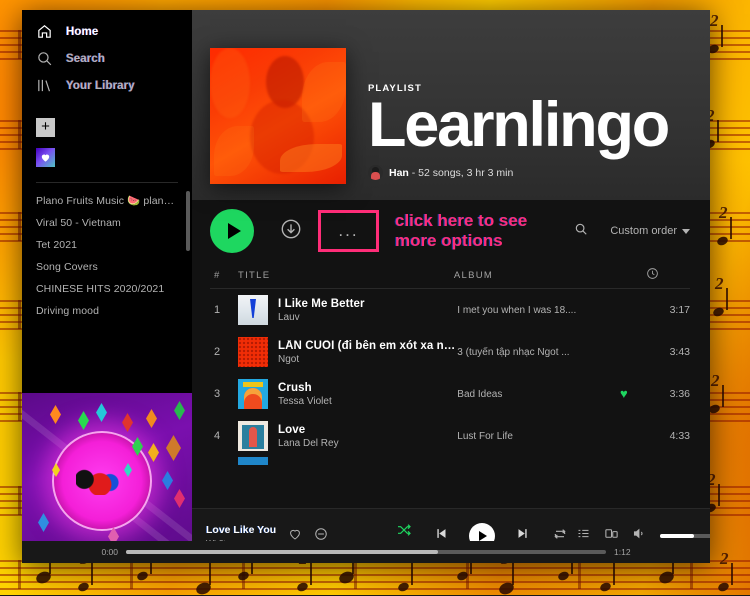 This screenshot has height=596, width=750. Describe the element at coordinates (679, 436) in the screenshot. I see `track-duration: 4:33` at that location.